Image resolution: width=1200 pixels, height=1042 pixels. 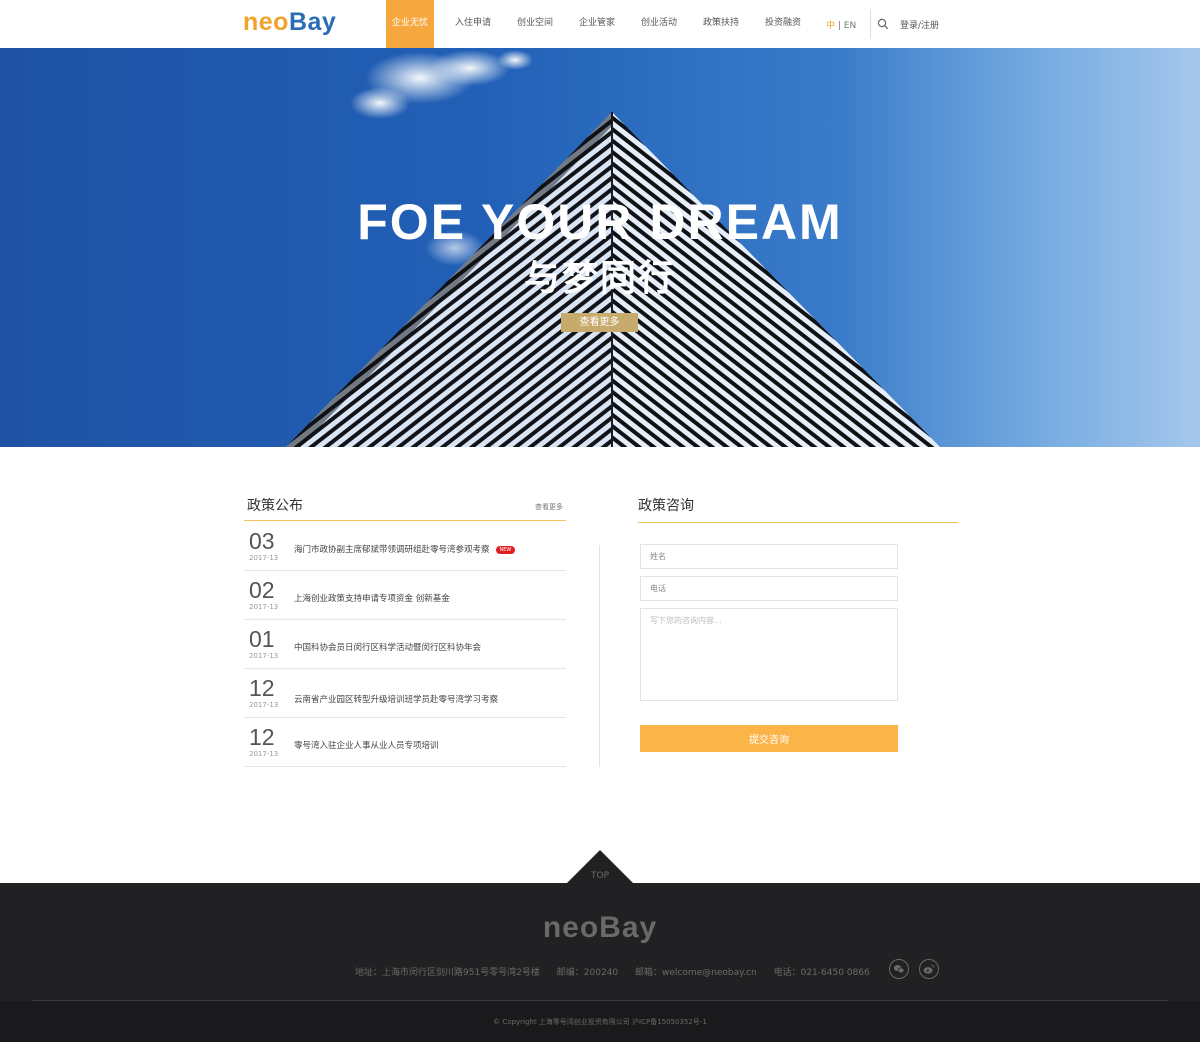 What do you see at coordinates (696, 973) in the screenshot?
I see `footer-email: 邮箱：welcome@neobay.cn` at bounding box center [696, 973].